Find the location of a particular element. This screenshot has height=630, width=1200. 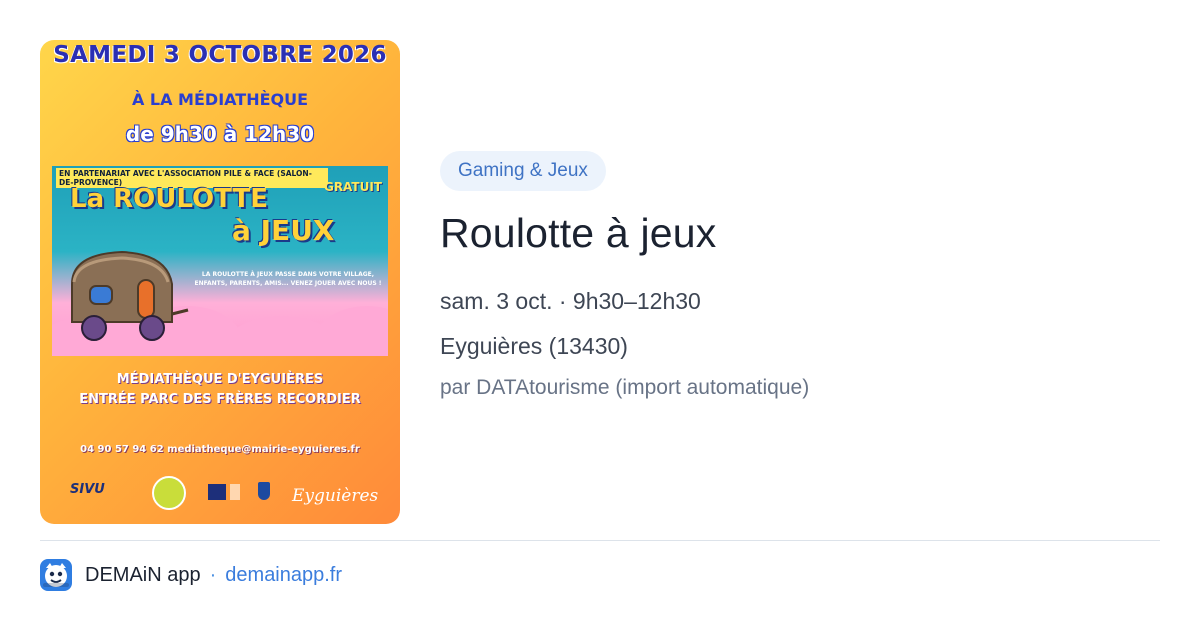

poster-partner-logos: SIVU Eyguières is located at coordinates (220, 494).